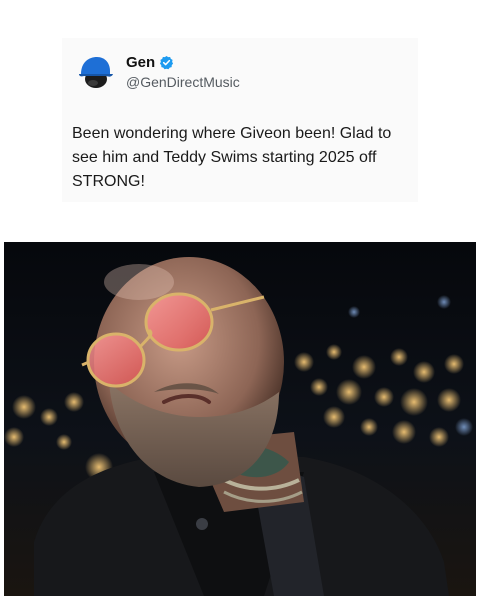 This screenshot has height=600, width=480. I want to click on display-name: Gen, so click(140, 62).